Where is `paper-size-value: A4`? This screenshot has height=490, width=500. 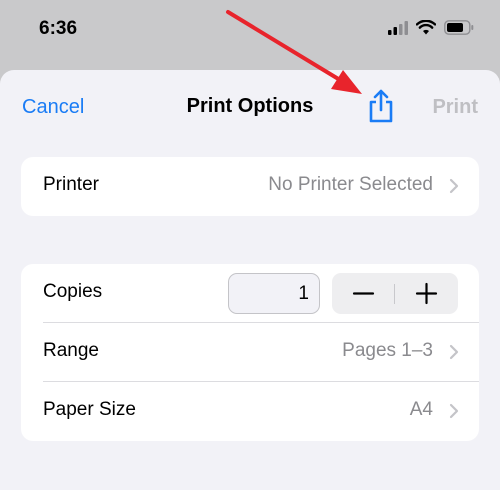 paper-size-value: A4 is located at coordinates (421, 409).